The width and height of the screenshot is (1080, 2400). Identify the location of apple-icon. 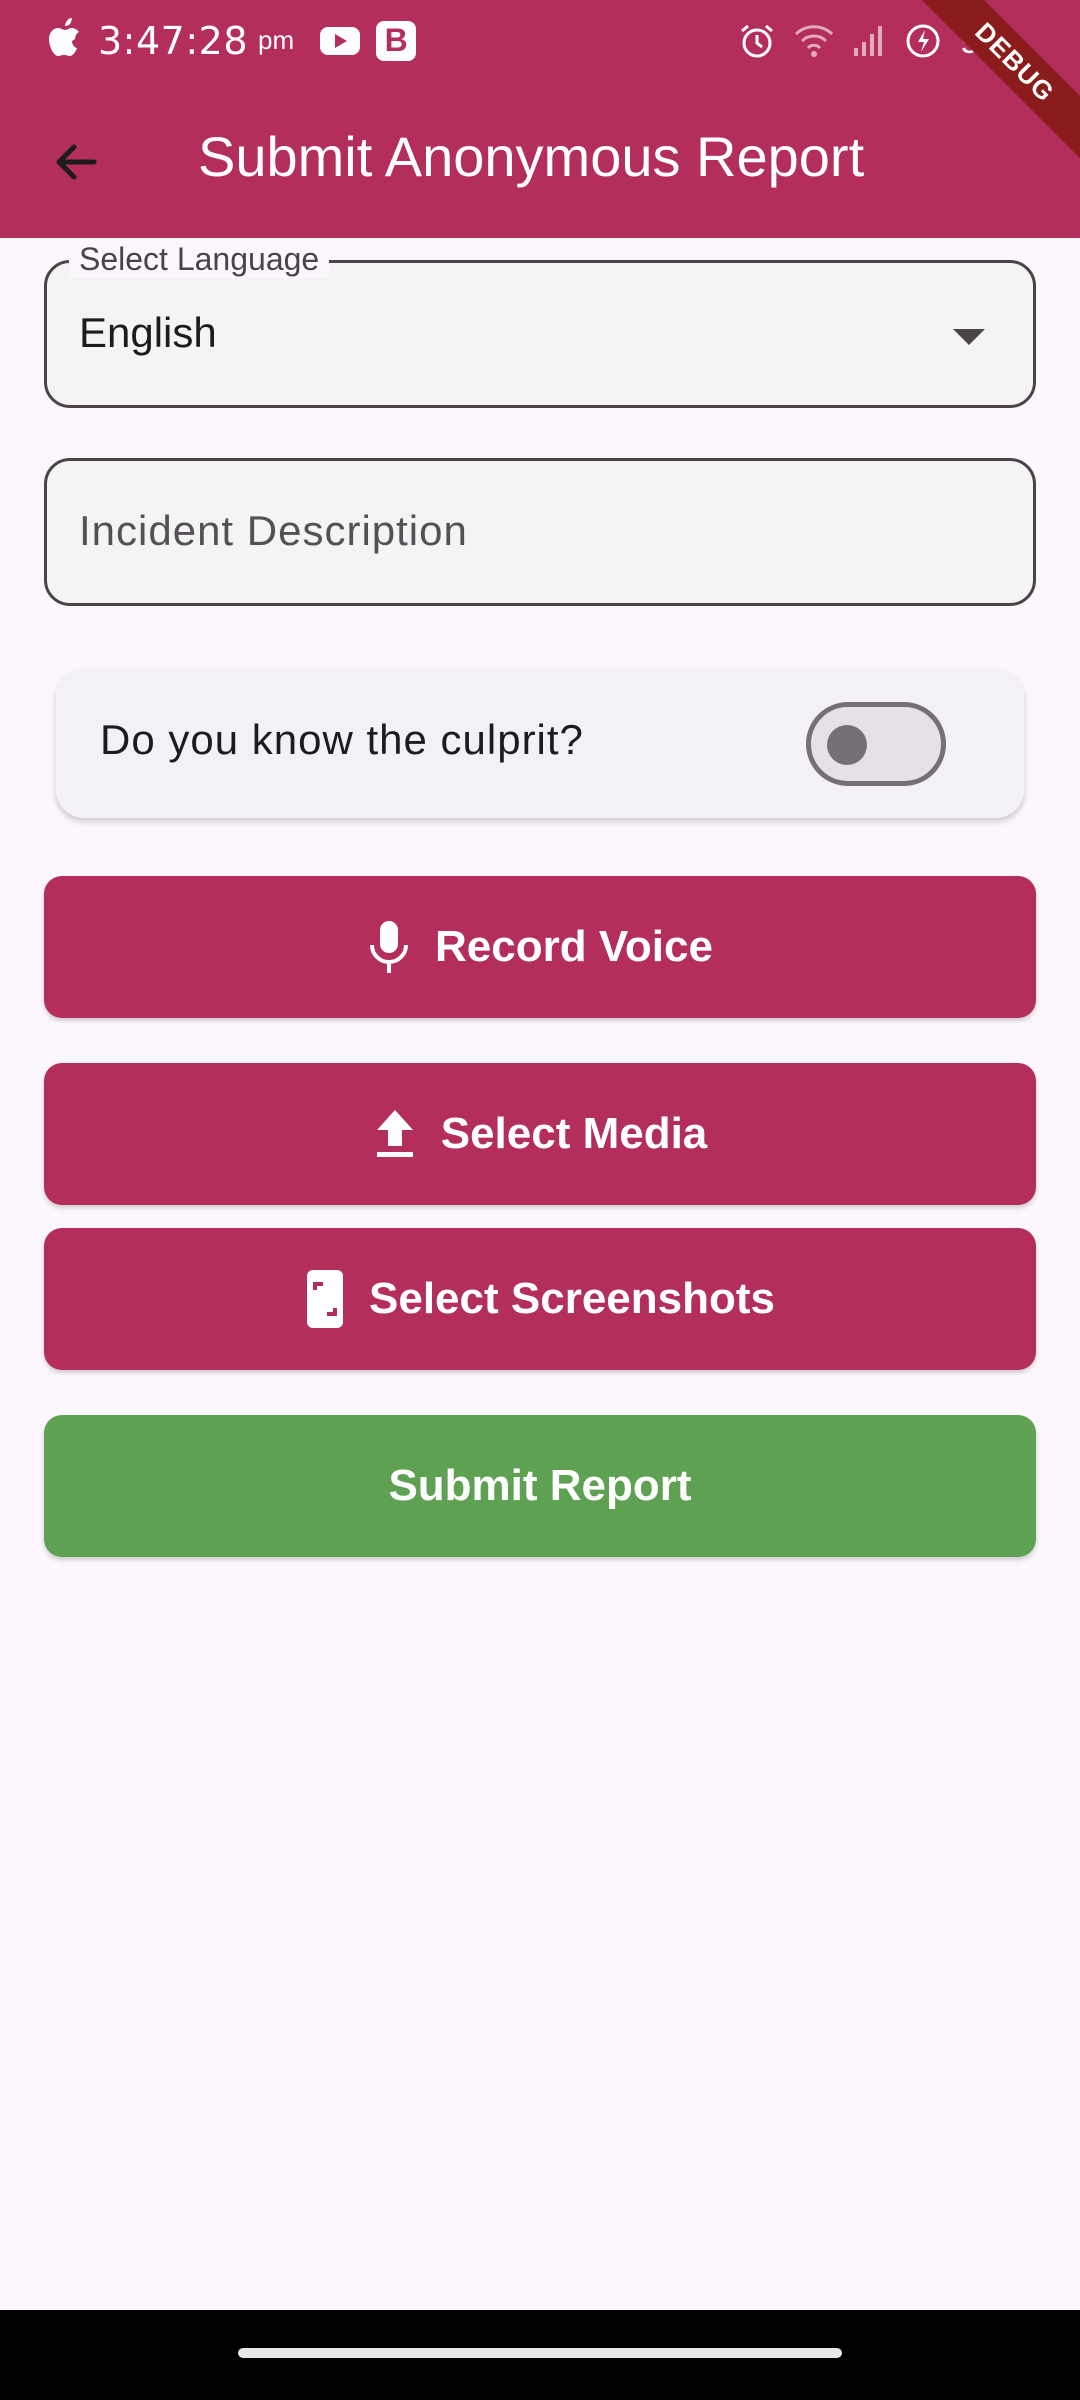
(64, 40).